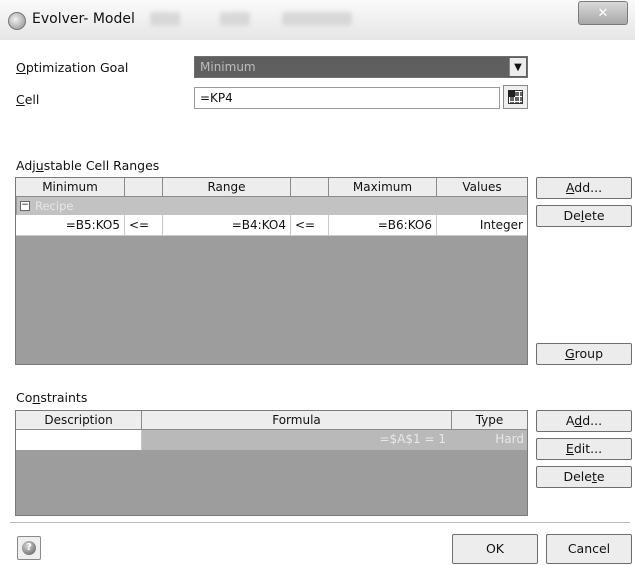  Describe the element at coordinates (228, 67) in the screenshot. I see `optimization-goal-value: Minimum` at that location.